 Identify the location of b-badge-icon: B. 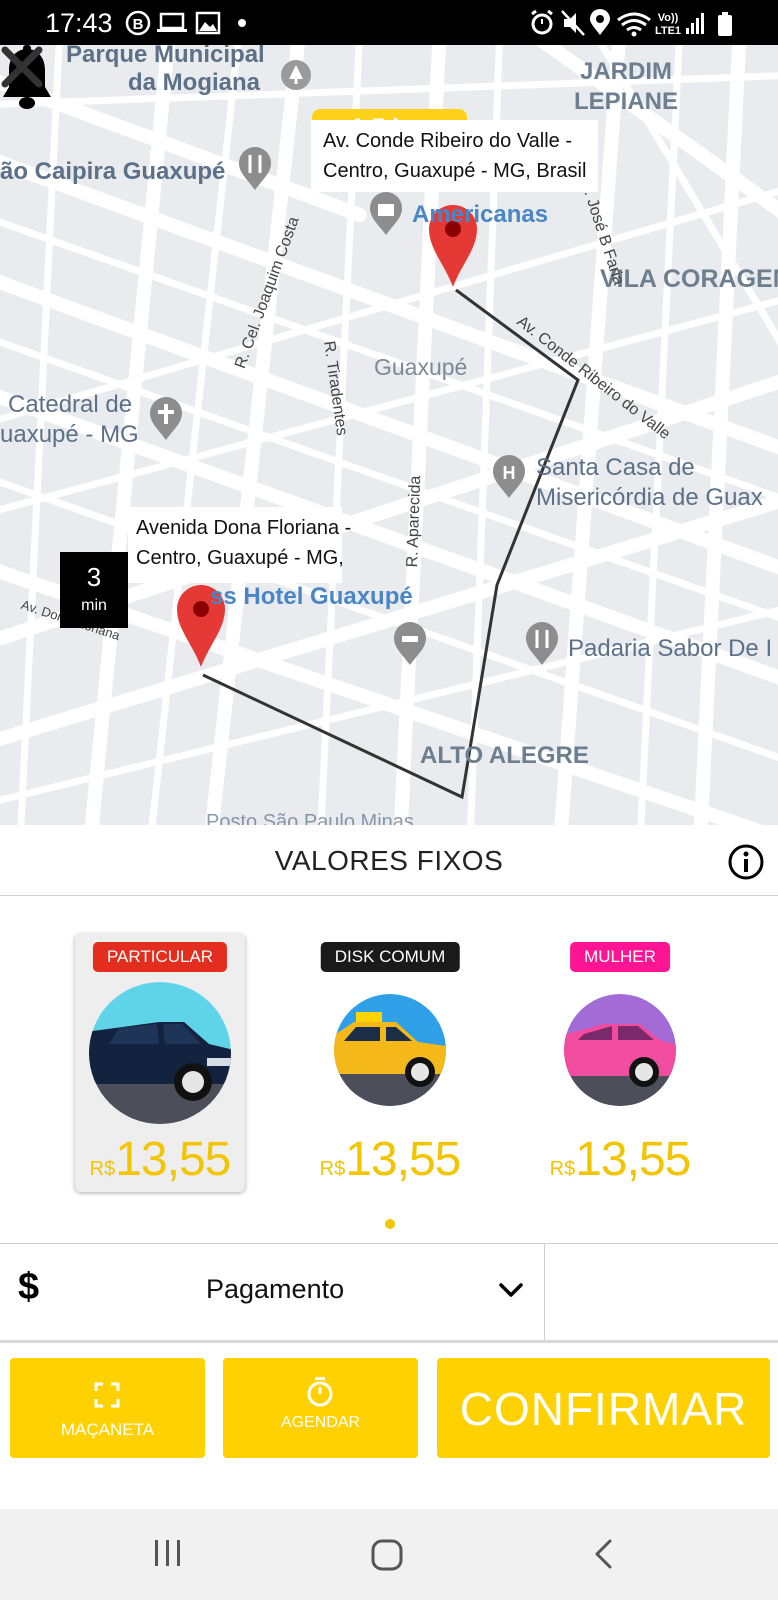
(138, 23).